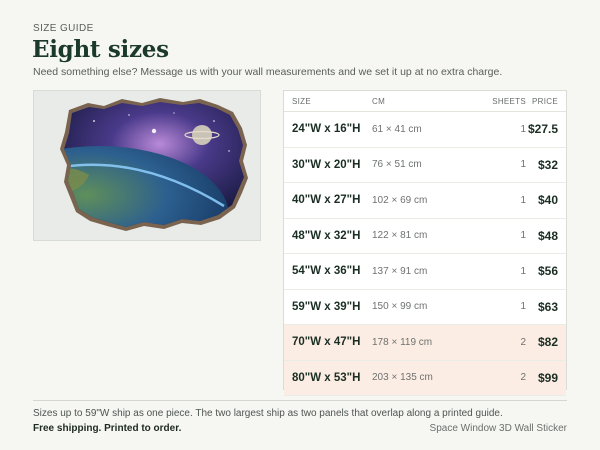 The image size is (600, 450). What do you see at coordinates (425, 101) in the screenshot?
I see `table-header: SIZE CM SHEETS PRICE` at bounding box center [425, 101].